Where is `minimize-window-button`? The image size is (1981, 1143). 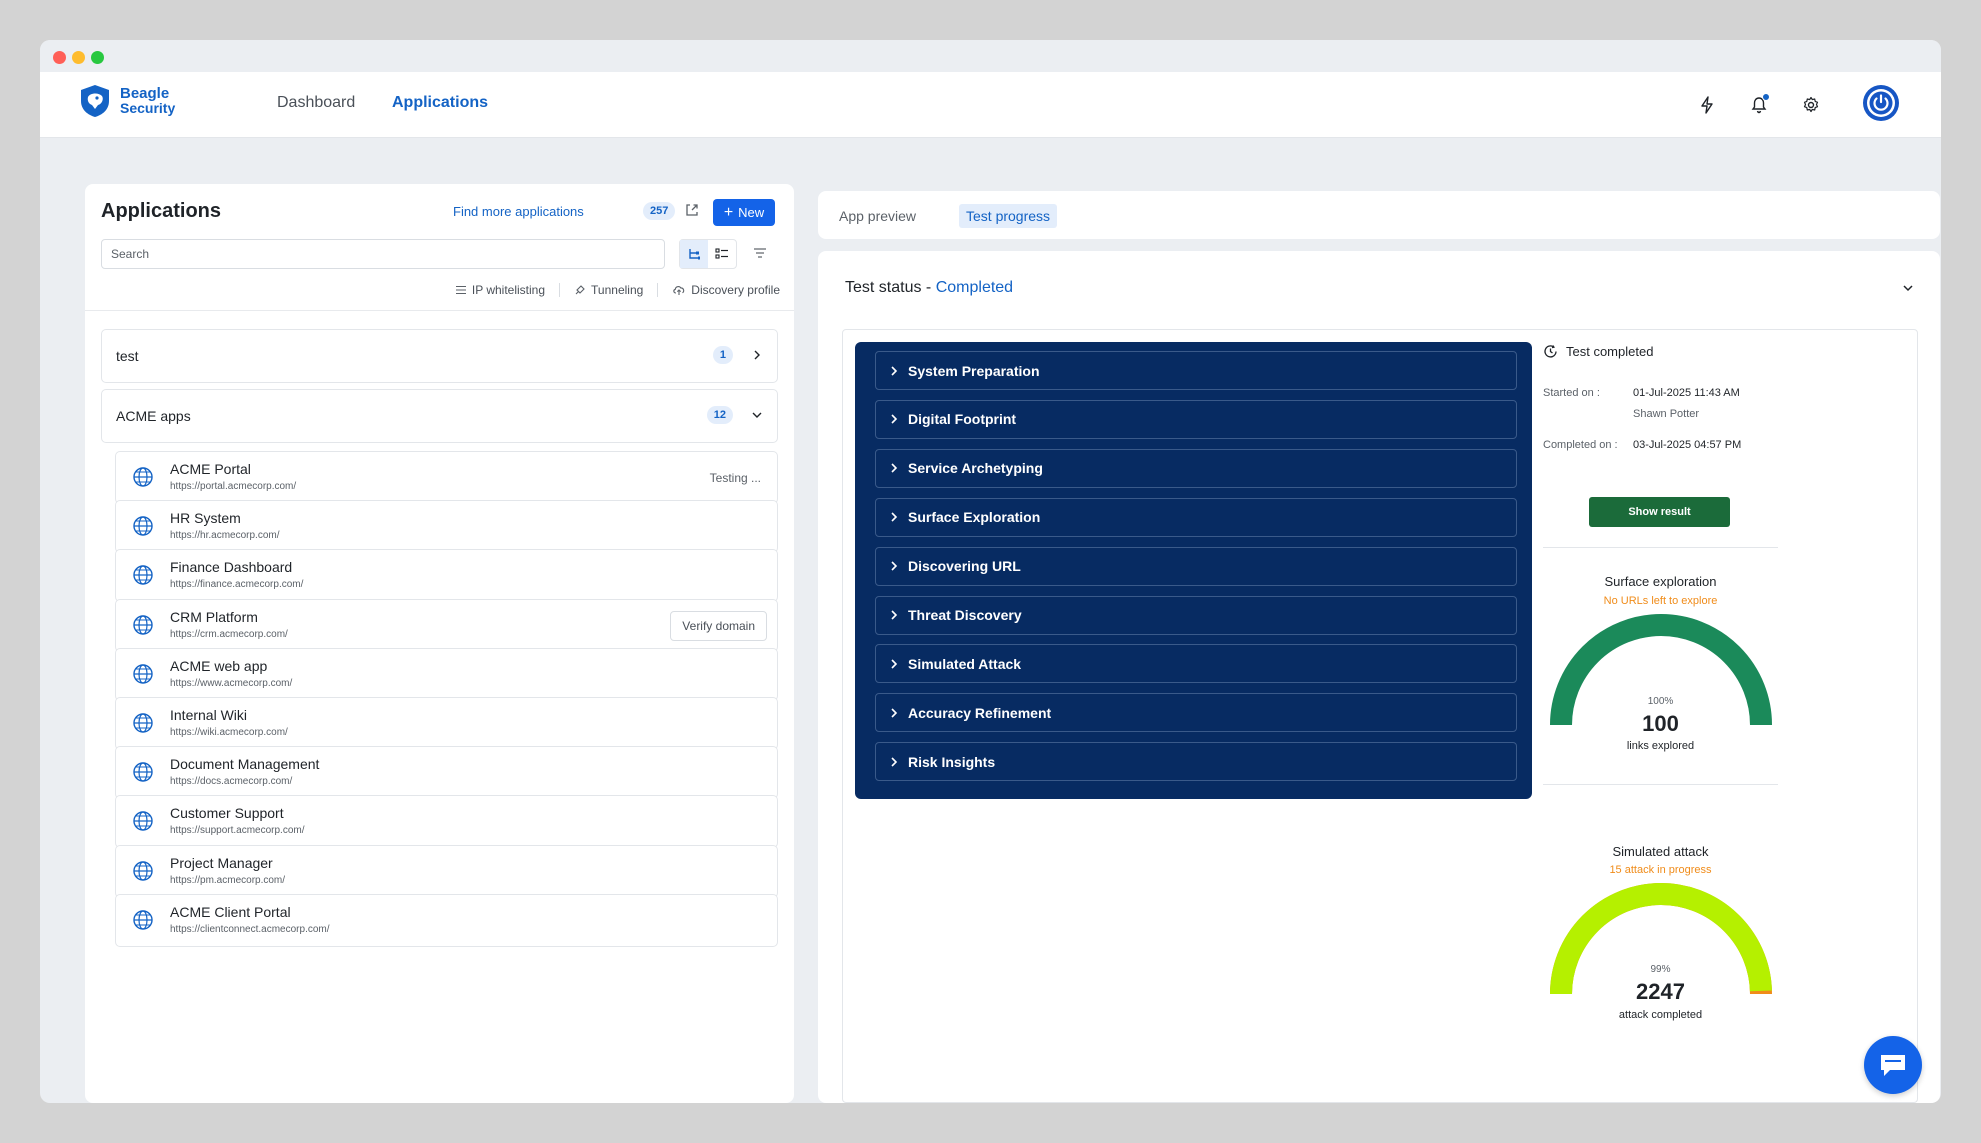 minimize-window-button is located at coordinates (78, 57).